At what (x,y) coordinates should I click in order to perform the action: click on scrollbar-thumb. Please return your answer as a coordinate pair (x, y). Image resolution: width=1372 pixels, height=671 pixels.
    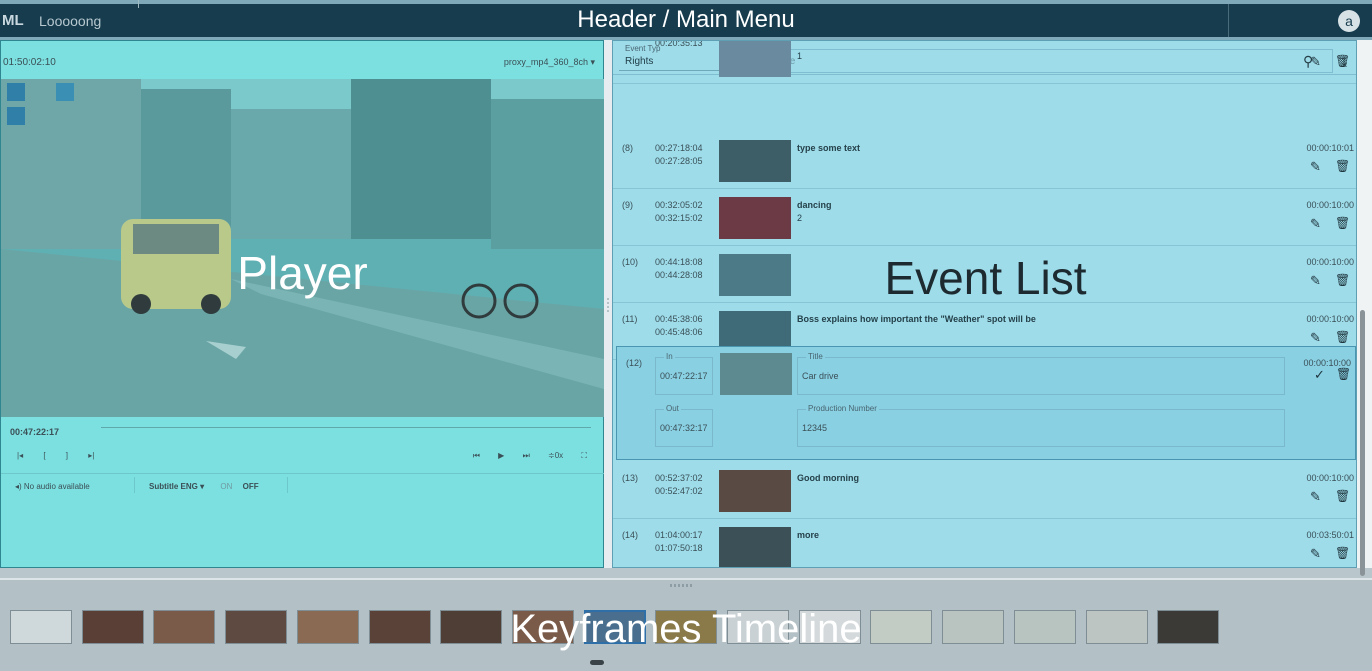
    Looking at the image, I should click on (1362, 443).